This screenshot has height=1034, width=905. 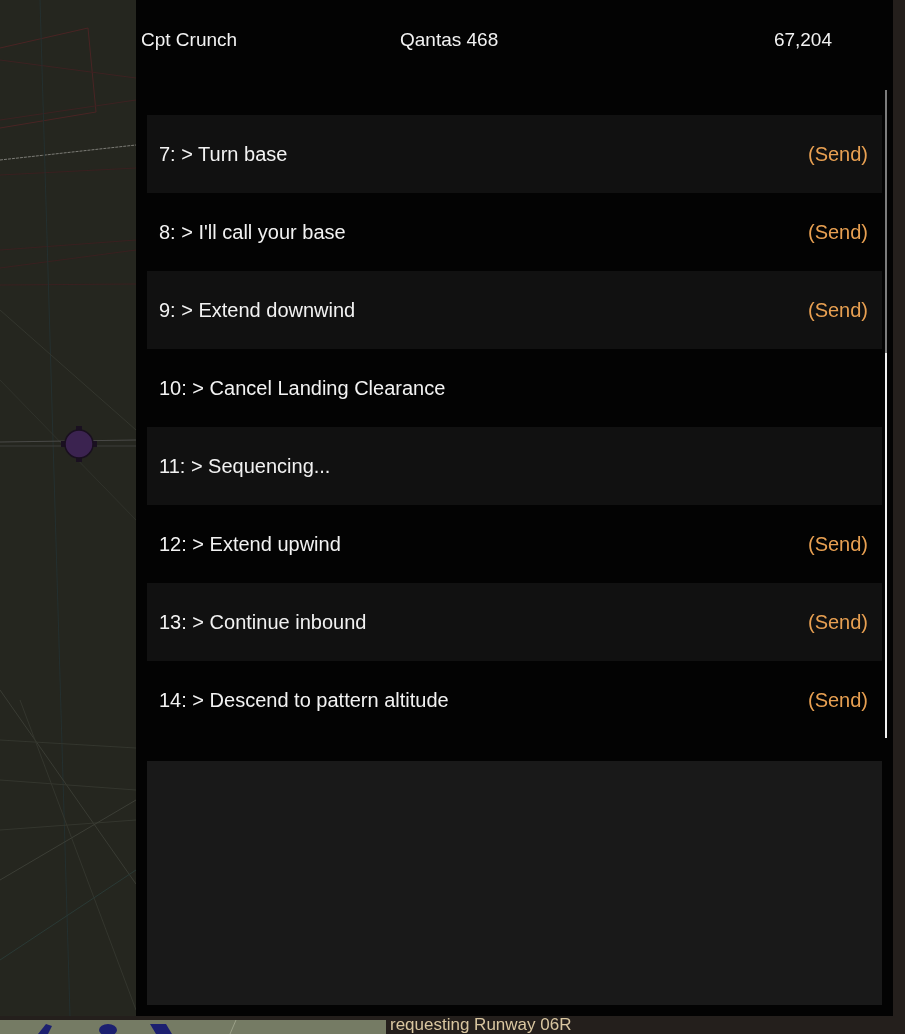 I want to click on command-label: 13: > Continue inbound, so click(x=263, y=622).